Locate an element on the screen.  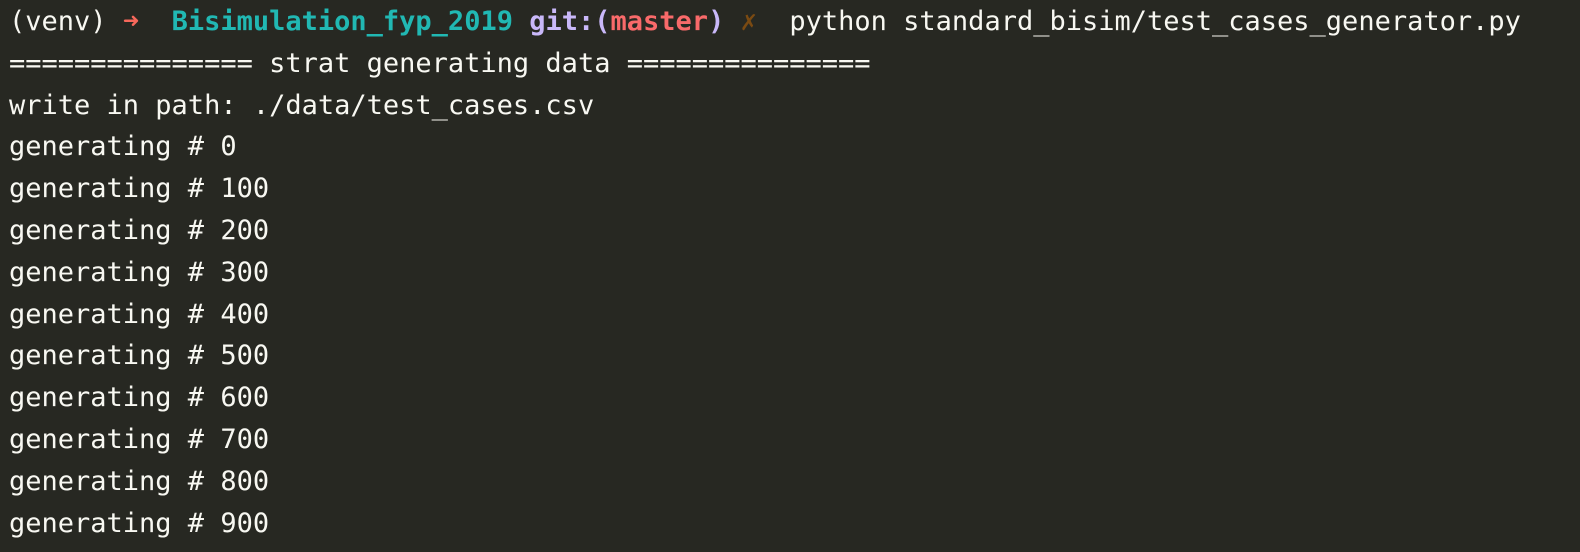
git-suffix: ) is located at coordinates (716, 21).